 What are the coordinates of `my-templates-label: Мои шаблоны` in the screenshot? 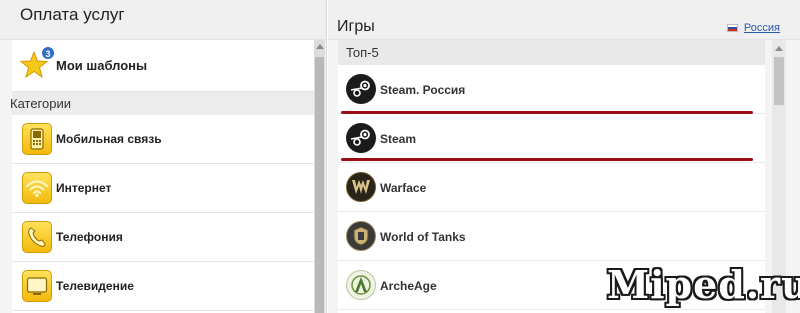 It's located at (102, 65).